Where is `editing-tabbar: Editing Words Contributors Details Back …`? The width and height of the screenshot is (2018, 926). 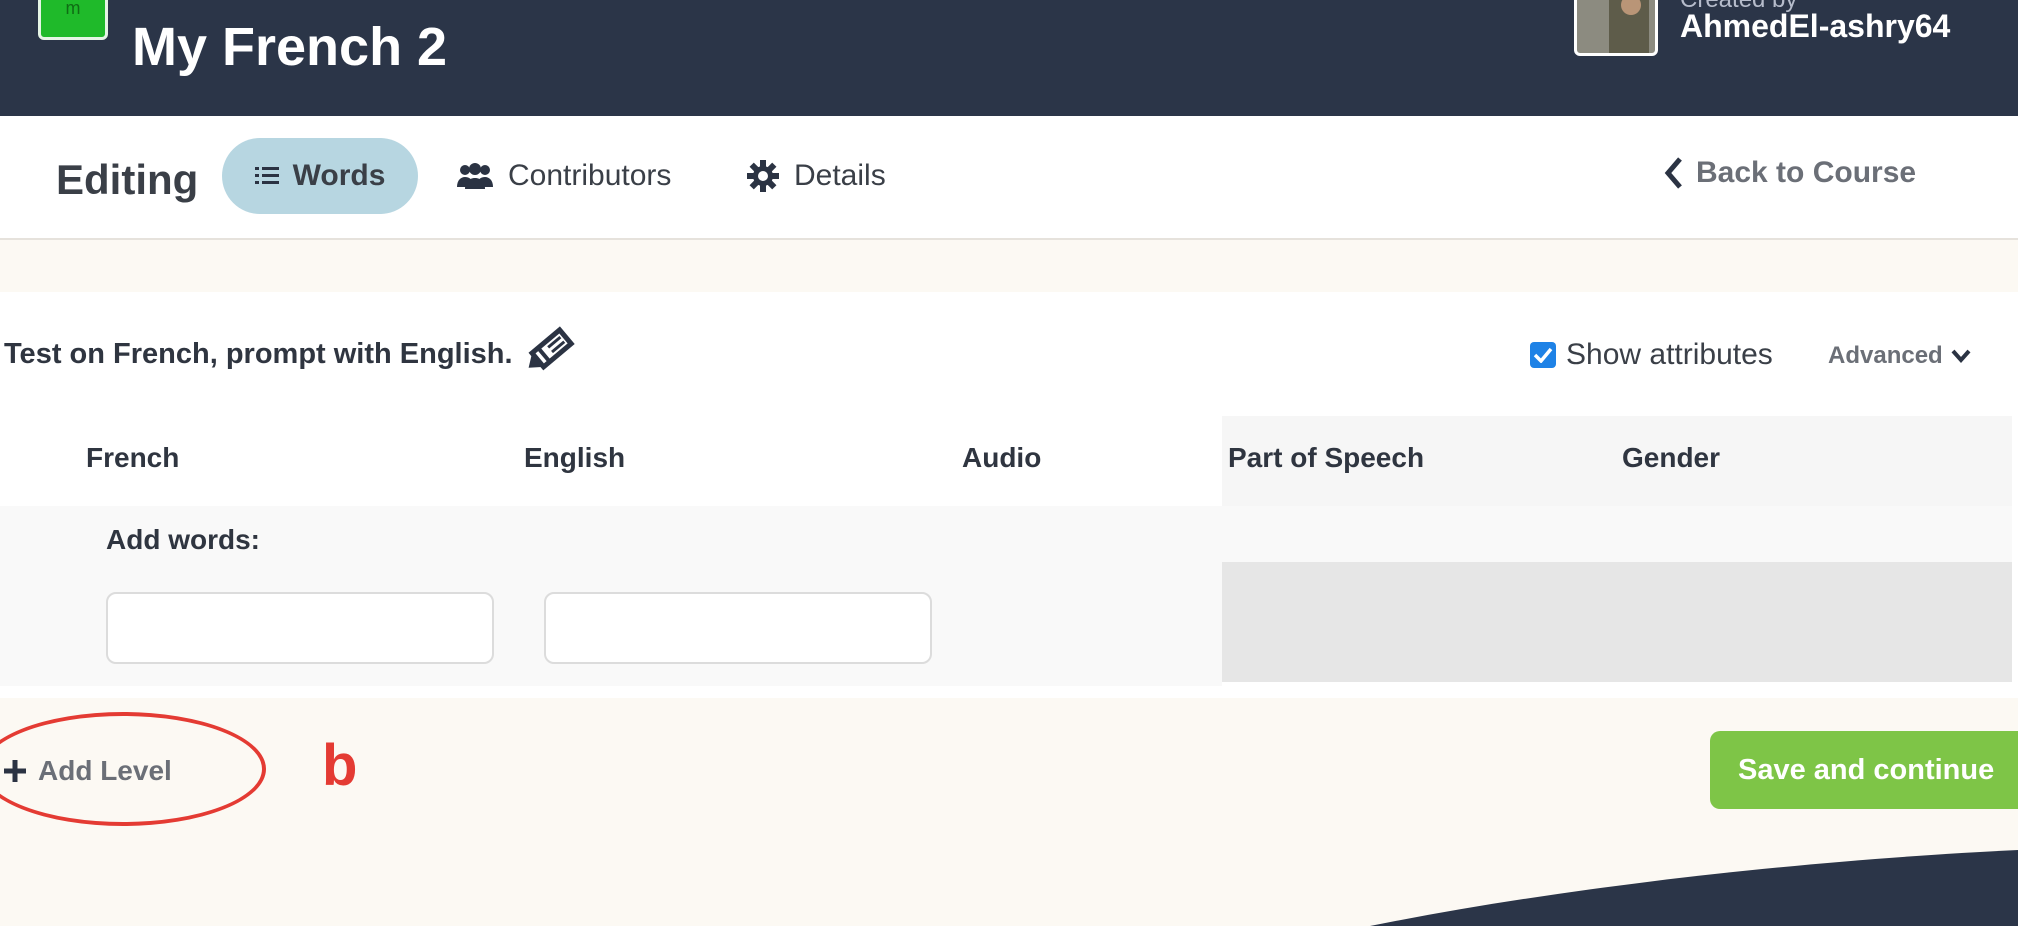 editing-tabbar: Editing Words Contributors Details Back … is located at coordinates (1009, 178).